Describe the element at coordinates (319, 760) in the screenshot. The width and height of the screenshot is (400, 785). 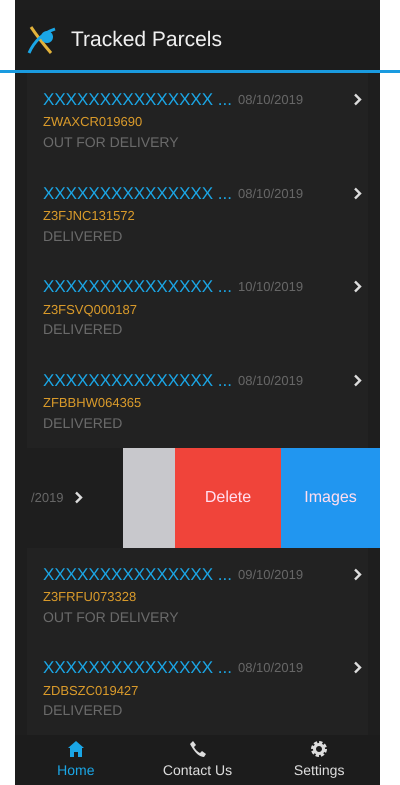
I see `settings-tab: Settings` at that location.